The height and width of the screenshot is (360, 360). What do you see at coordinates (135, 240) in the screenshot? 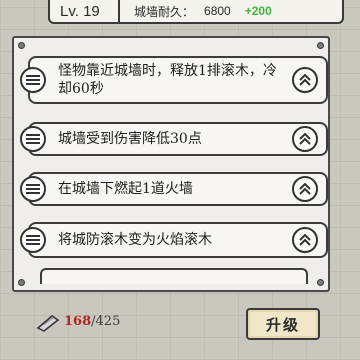
I see `skill-description: 将城防滚木变为火焰滚木` at bounding box center [135, 240].